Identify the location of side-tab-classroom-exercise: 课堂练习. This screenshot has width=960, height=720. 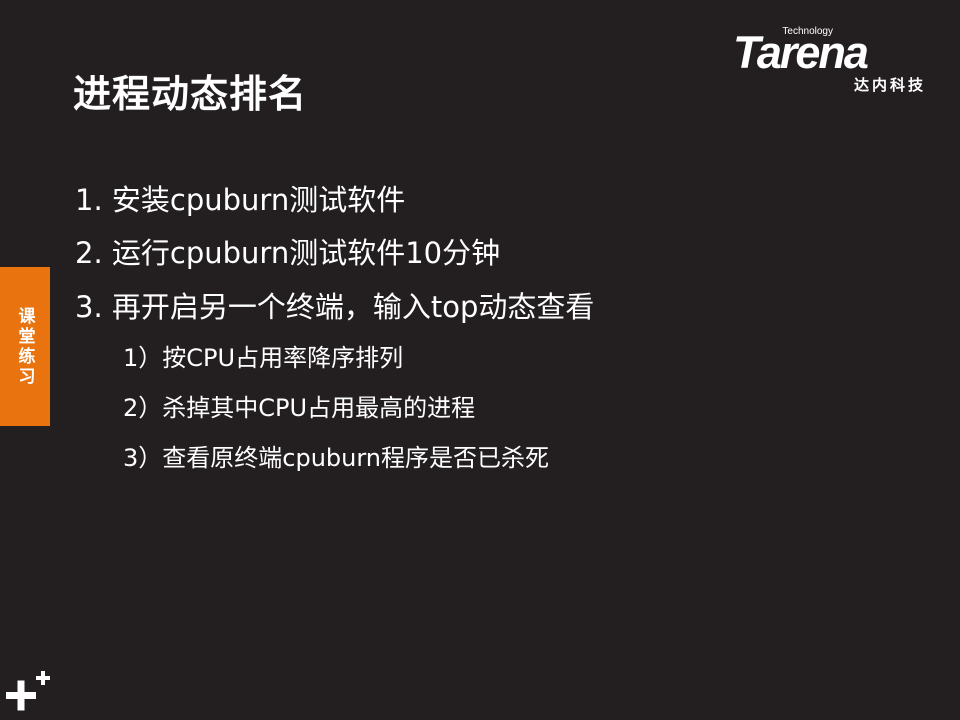
(25, 346).